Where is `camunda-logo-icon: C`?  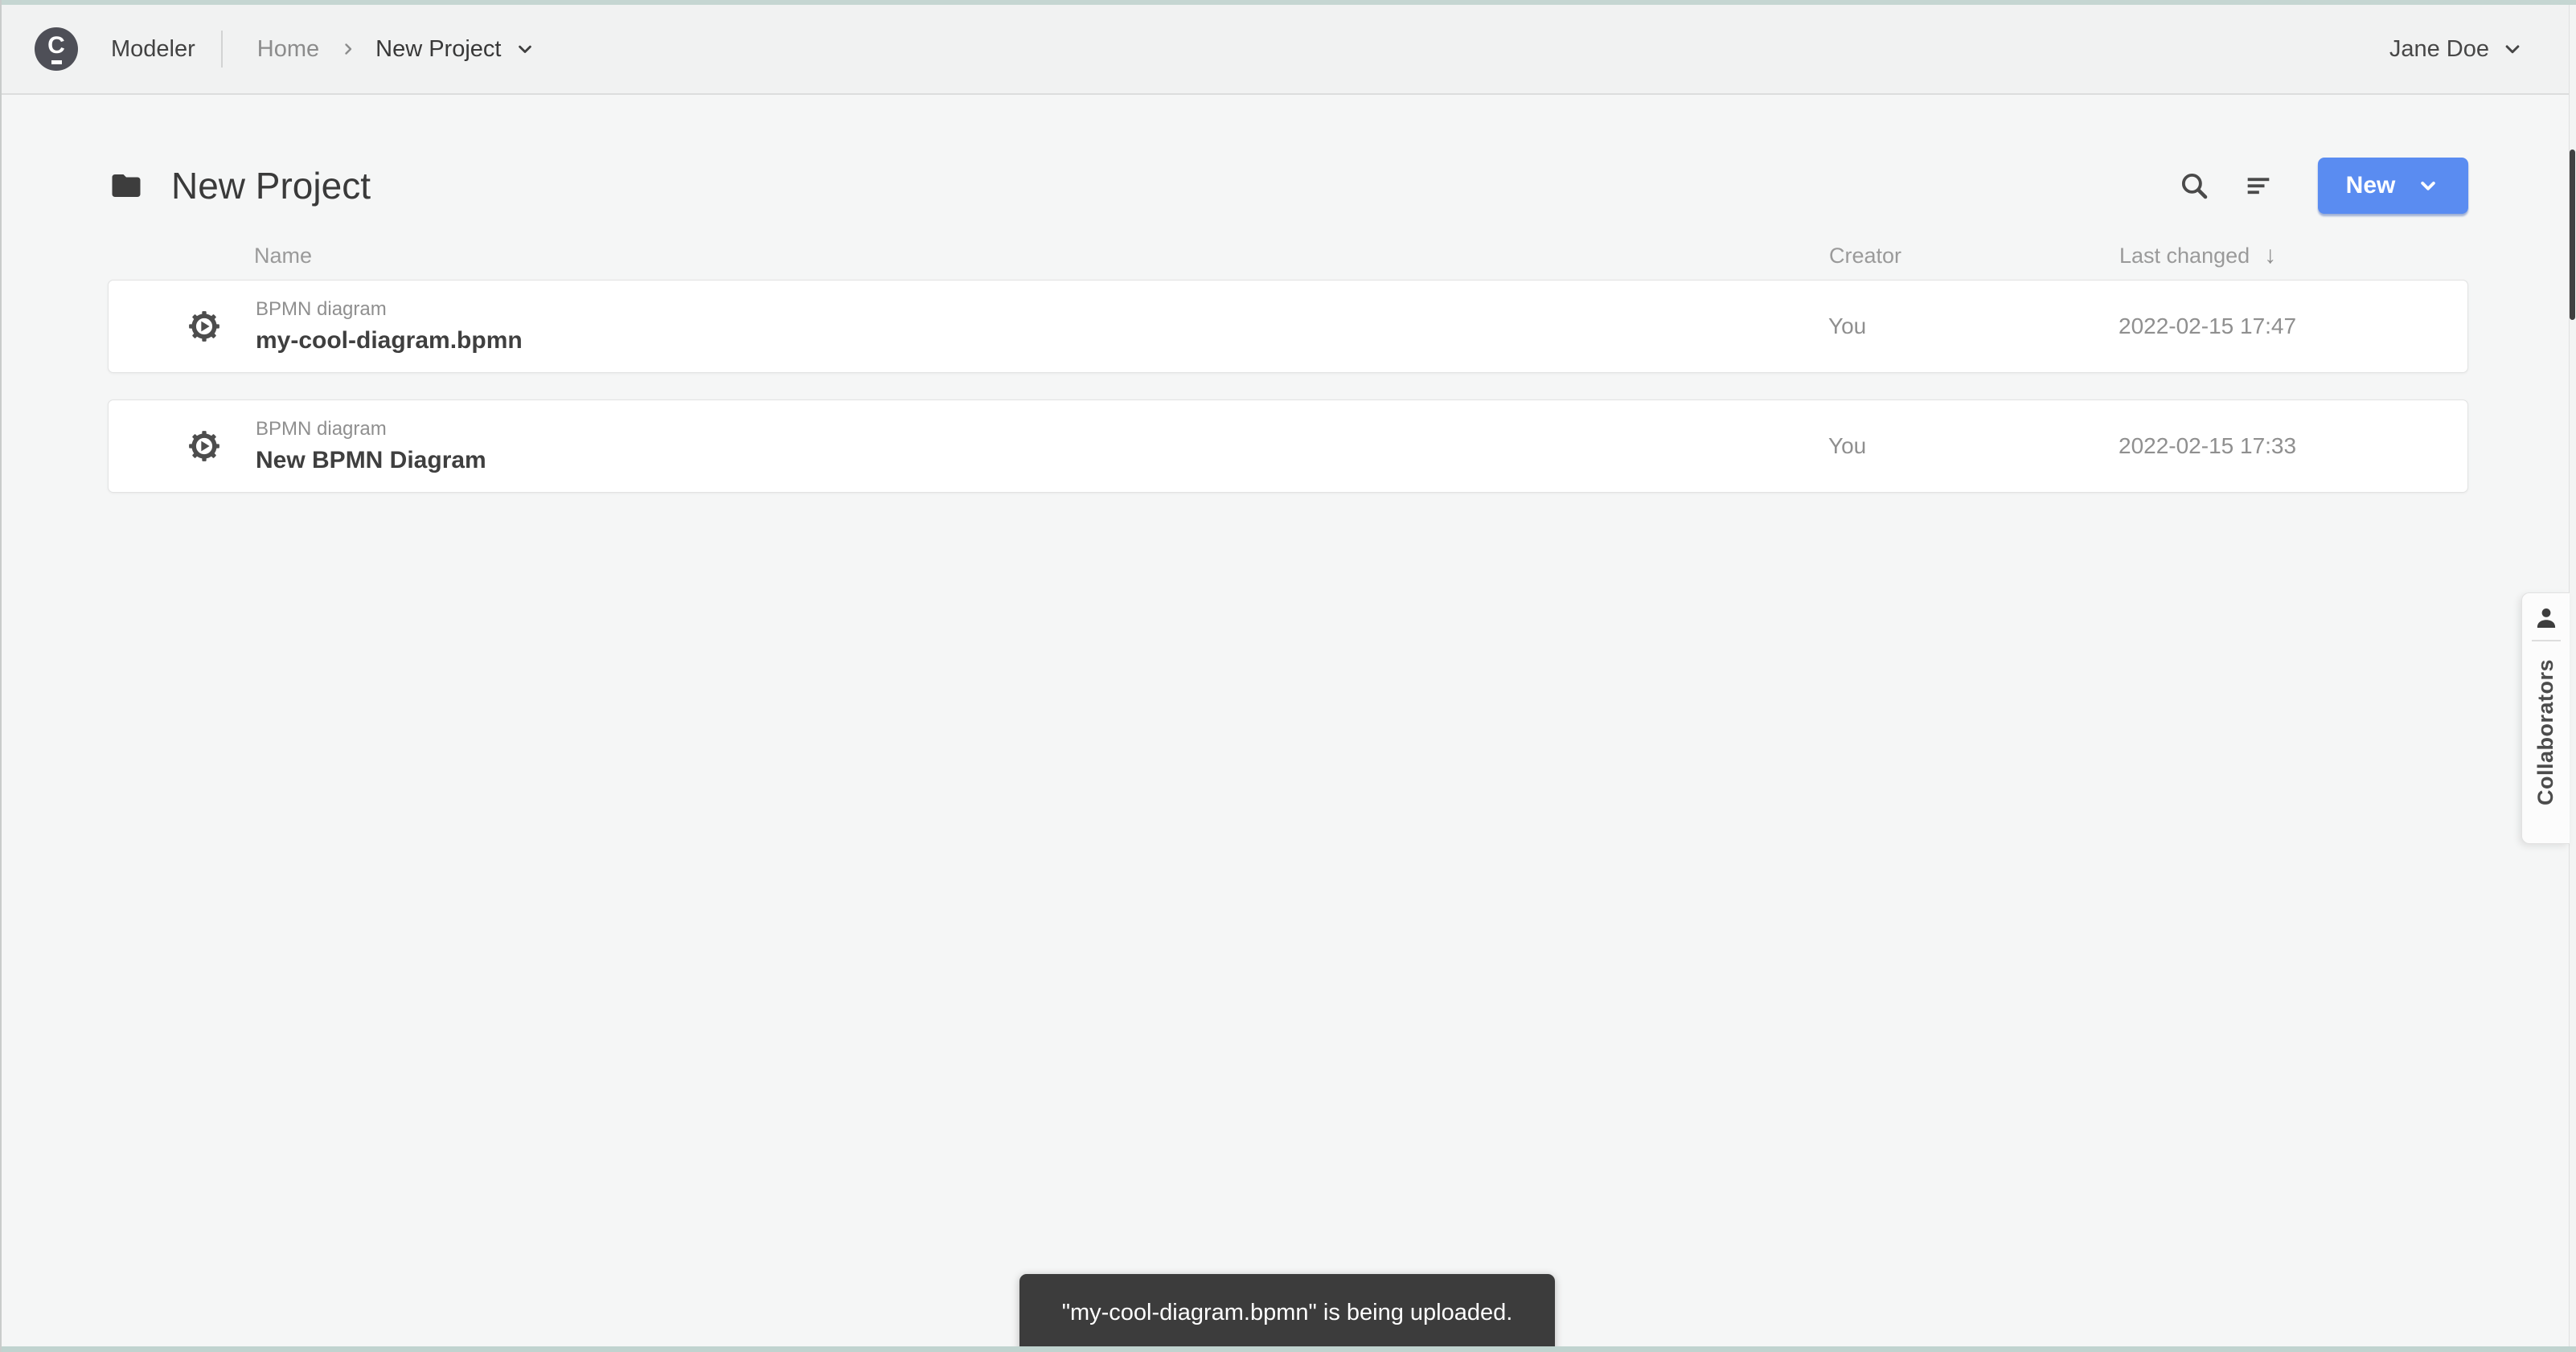 camunda-logo-icon: C is located at coordinates (57, 49).